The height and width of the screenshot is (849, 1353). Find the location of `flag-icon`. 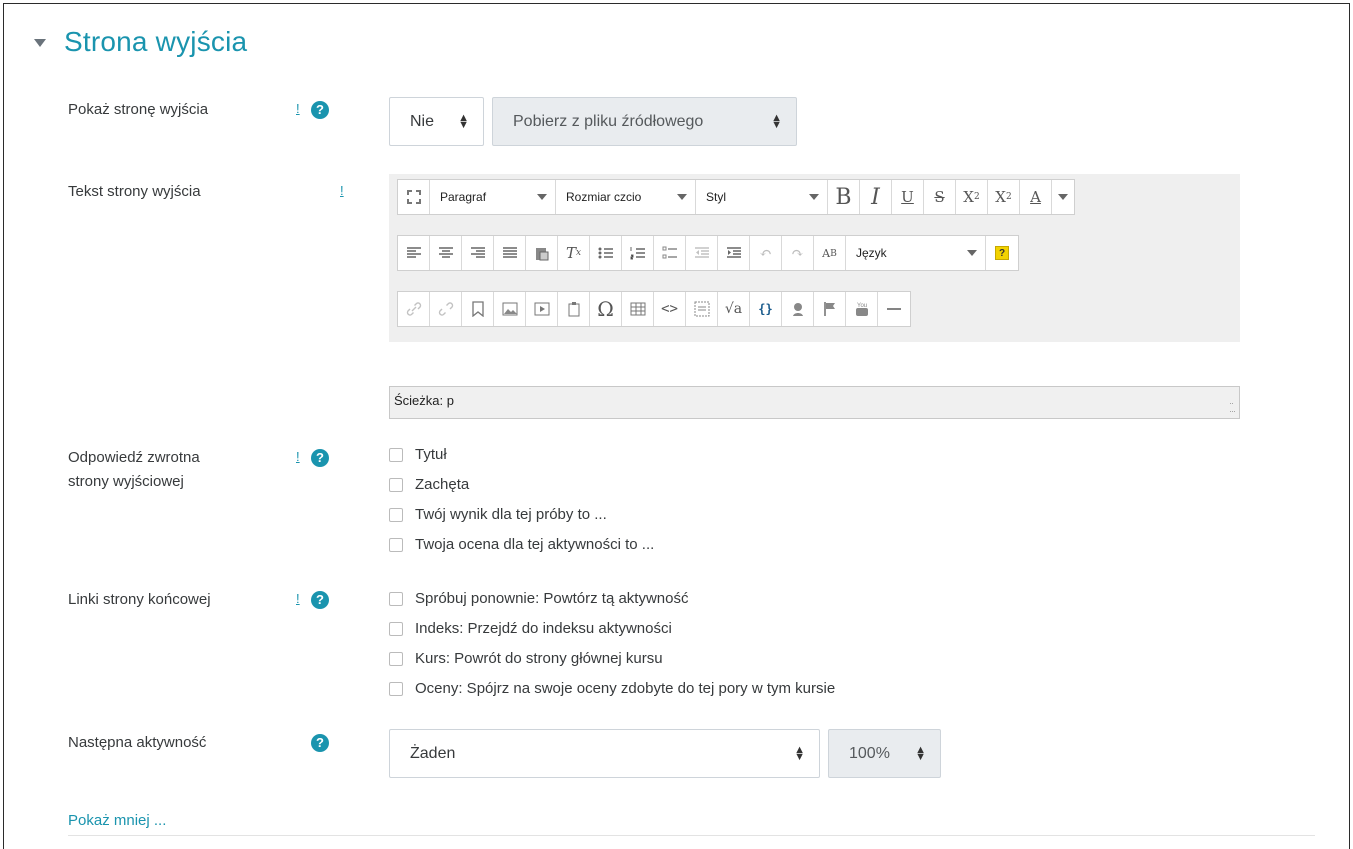

flag-icon is located at coordinates (830, 309).